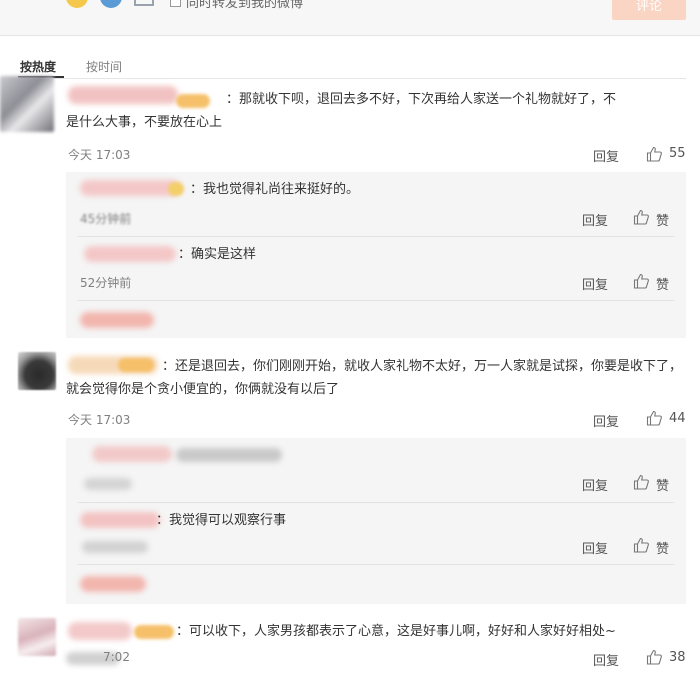  Describe the element at coordinates (350, 18) in the screenshot. I see `comment-composer: 同时转发到我的微博 评论` at that location.